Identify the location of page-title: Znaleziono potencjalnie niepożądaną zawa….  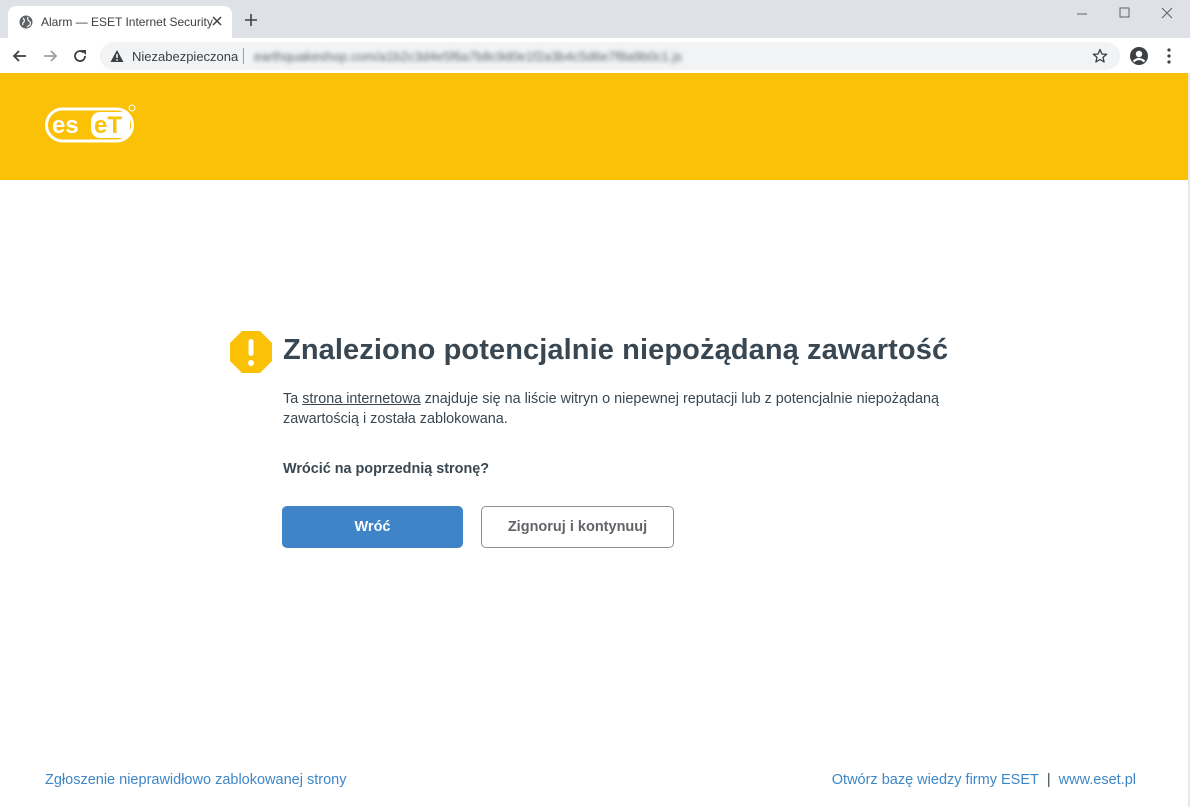
(616, 350).